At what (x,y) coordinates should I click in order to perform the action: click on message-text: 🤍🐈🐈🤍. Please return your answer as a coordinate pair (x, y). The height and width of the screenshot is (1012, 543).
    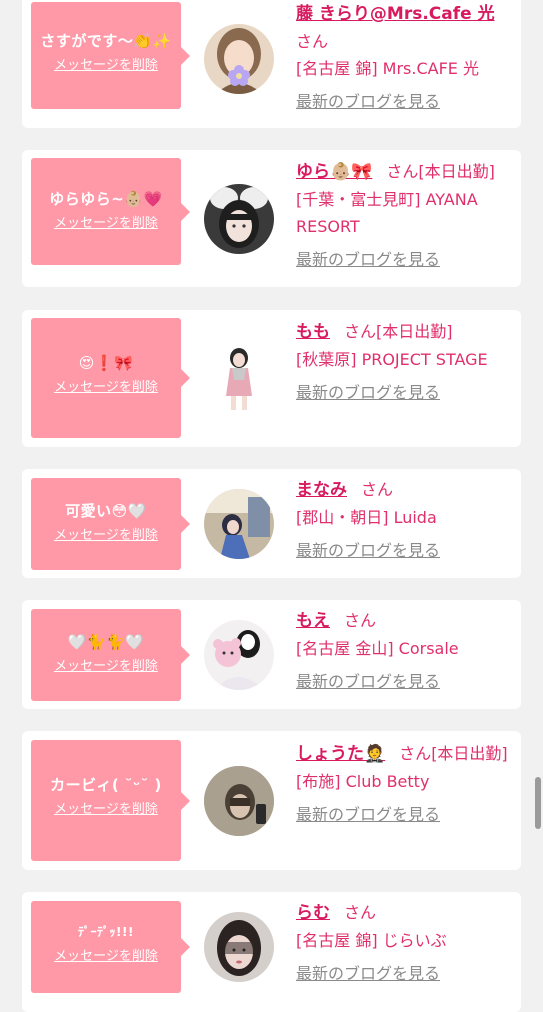
    Looking at the image, I should click on (106, 642).